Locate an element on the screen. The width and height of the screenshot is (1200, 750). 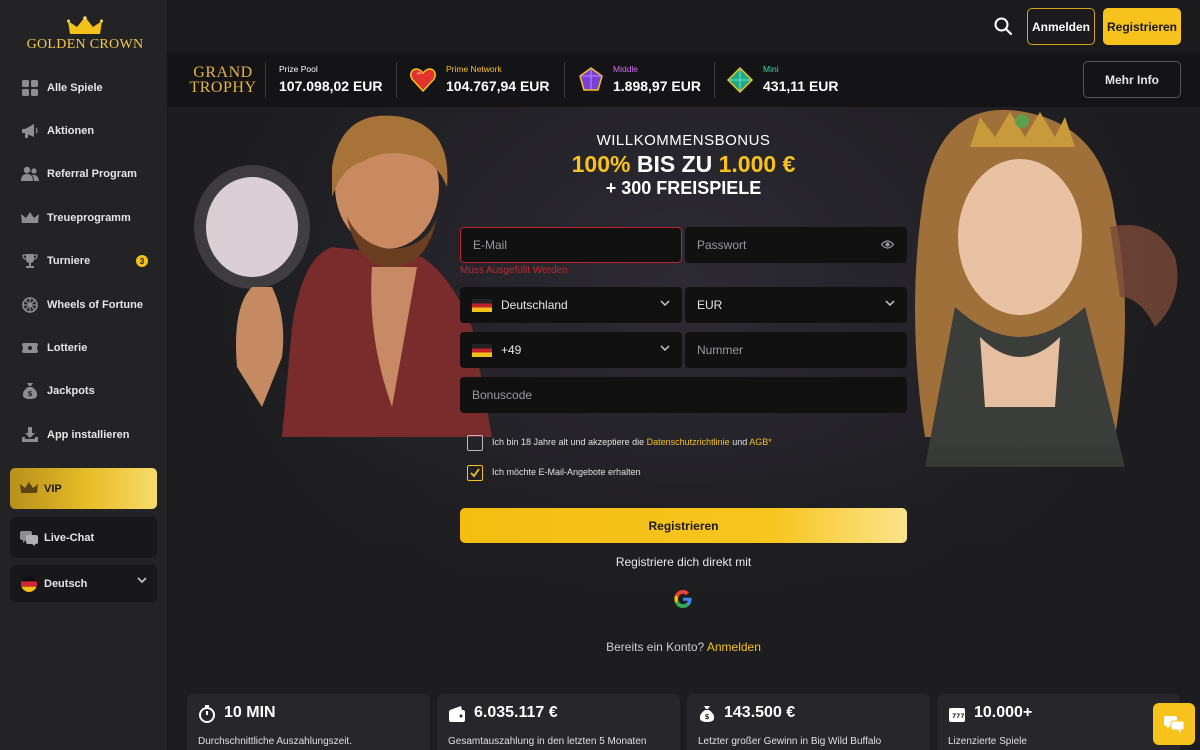
required-asterisk: * is located at coordinates (770, 442).